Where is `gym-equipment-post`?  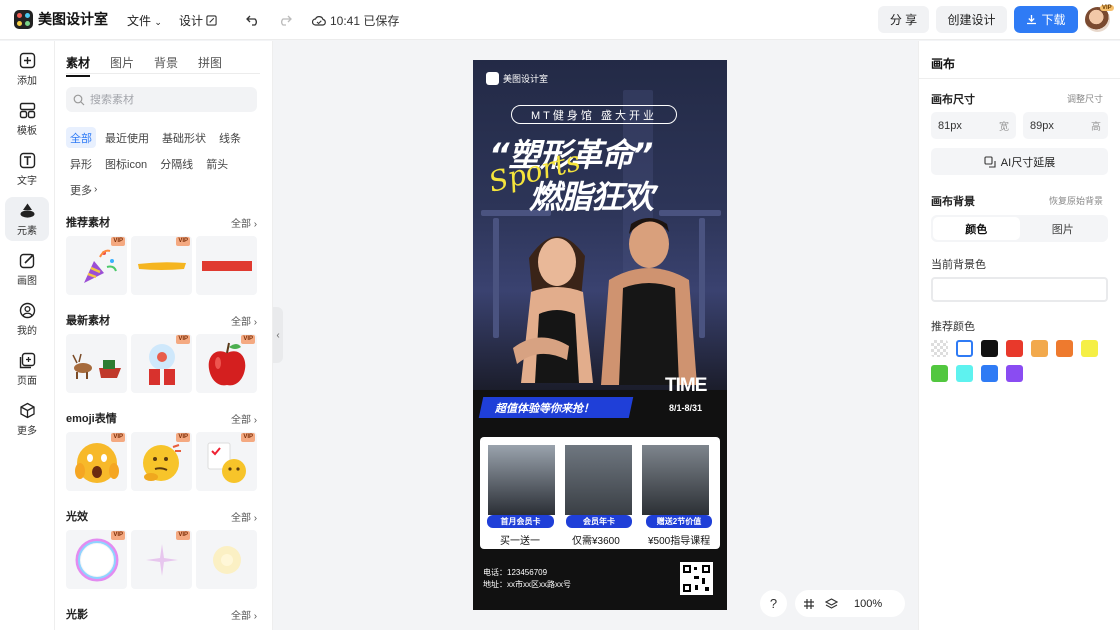 gym-equipment-post is located at coordinates (496, 278).